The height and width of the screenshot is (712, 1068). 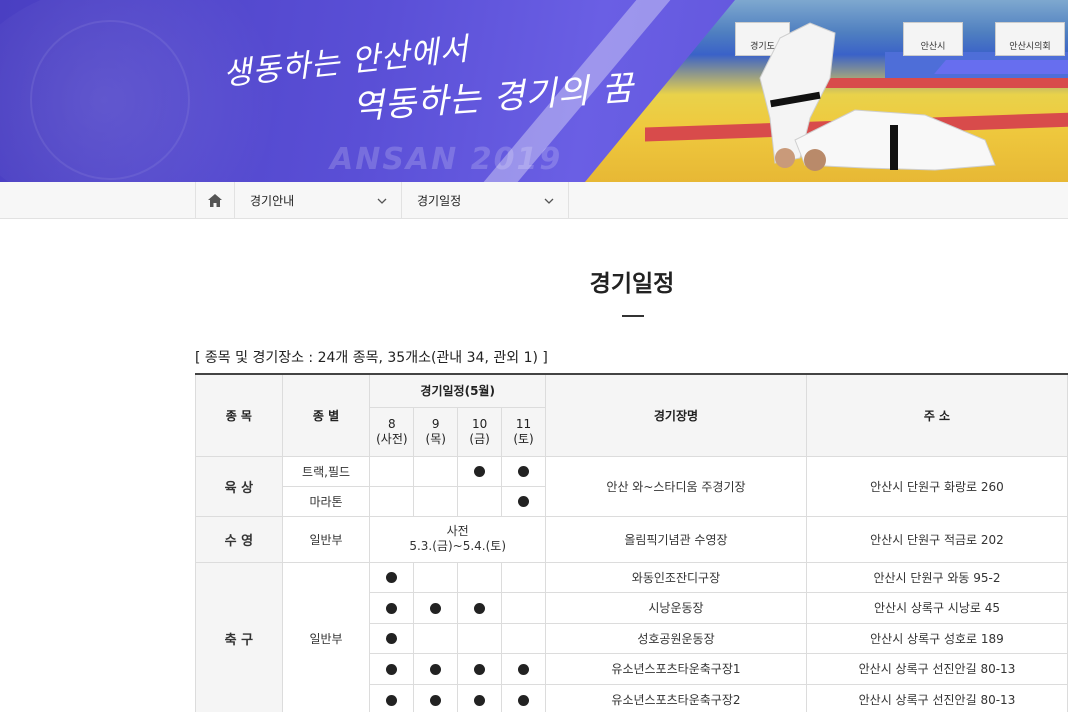 I want to click on photo-judoka-black-belt, so click(x=895, y=140).